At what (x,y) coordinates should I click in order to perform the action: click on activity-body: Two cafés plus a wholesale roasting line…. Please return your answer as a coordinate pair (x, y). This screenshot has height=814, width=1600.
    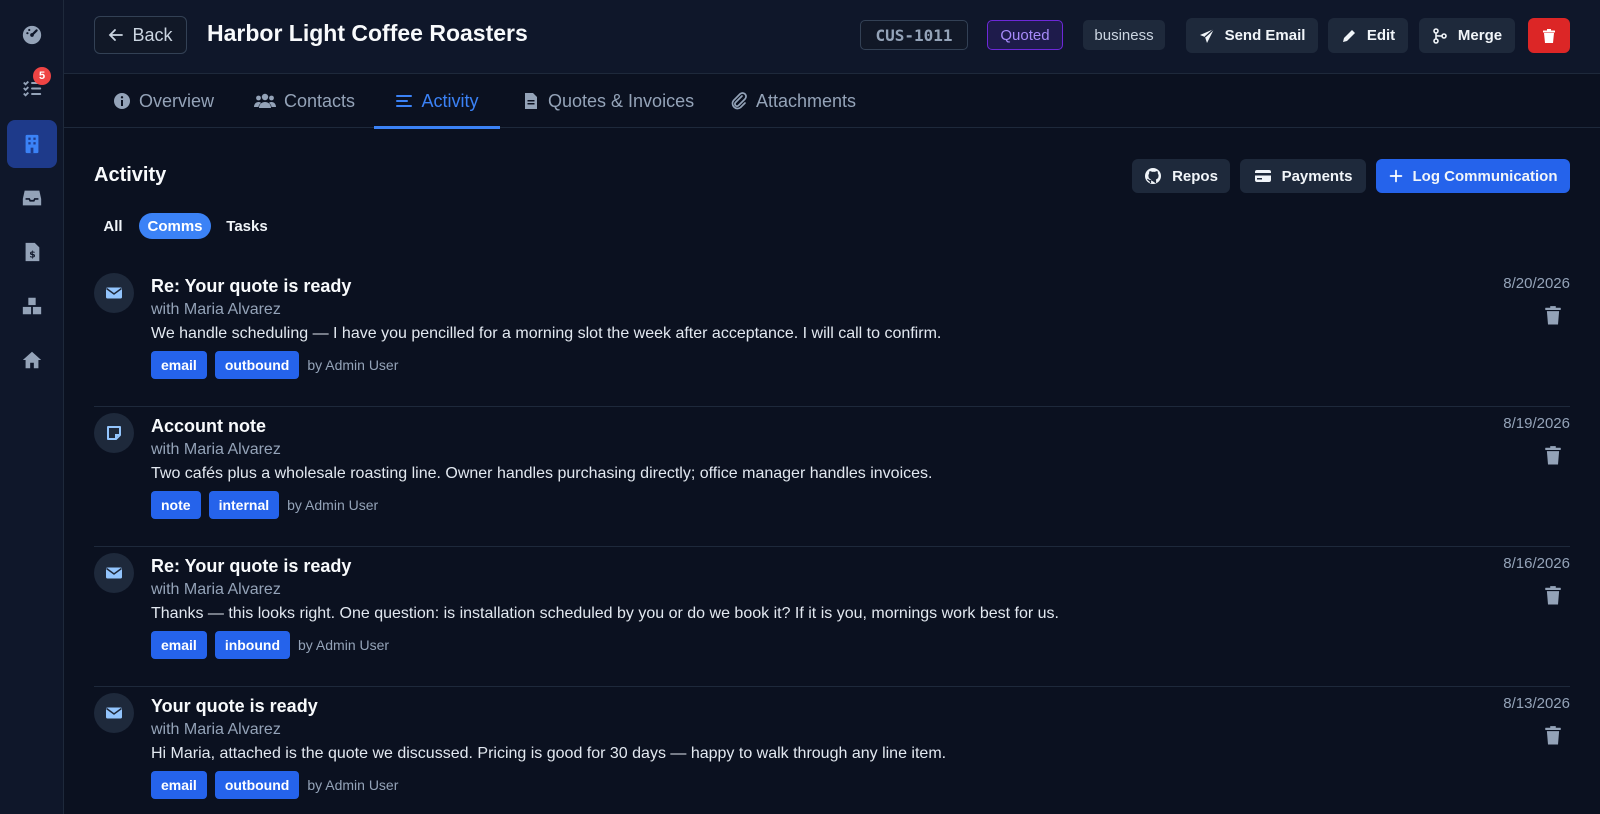
    Looking at the image, I should click on (542, 473).